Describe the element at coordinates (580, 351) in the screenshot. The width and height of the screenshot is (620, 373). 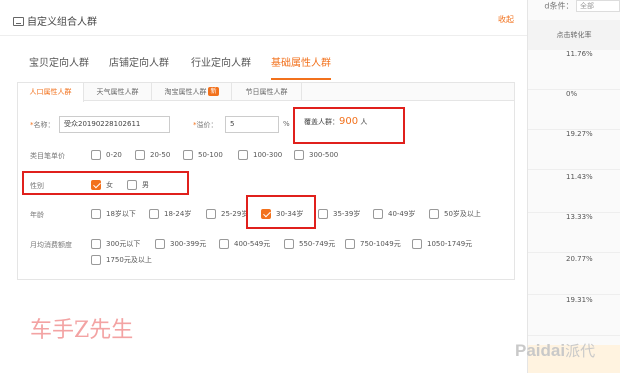
I see `logo-cn: 派代` at that location.